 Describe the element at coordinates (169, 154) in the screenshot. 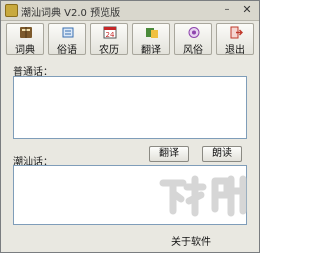

I see `translate-button: 翻译` at that location.